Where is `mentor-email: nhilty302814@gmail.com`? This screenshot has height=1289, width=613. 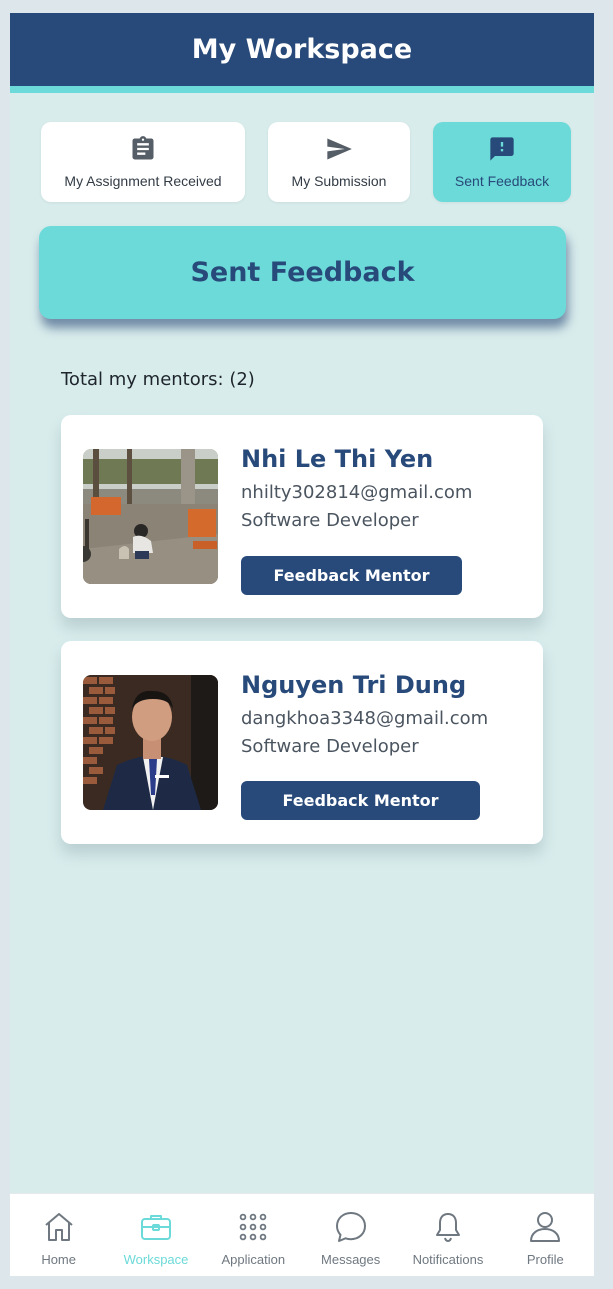 mentor-email: nhilty302814@gmail.com is located at coordinates (357, 492).